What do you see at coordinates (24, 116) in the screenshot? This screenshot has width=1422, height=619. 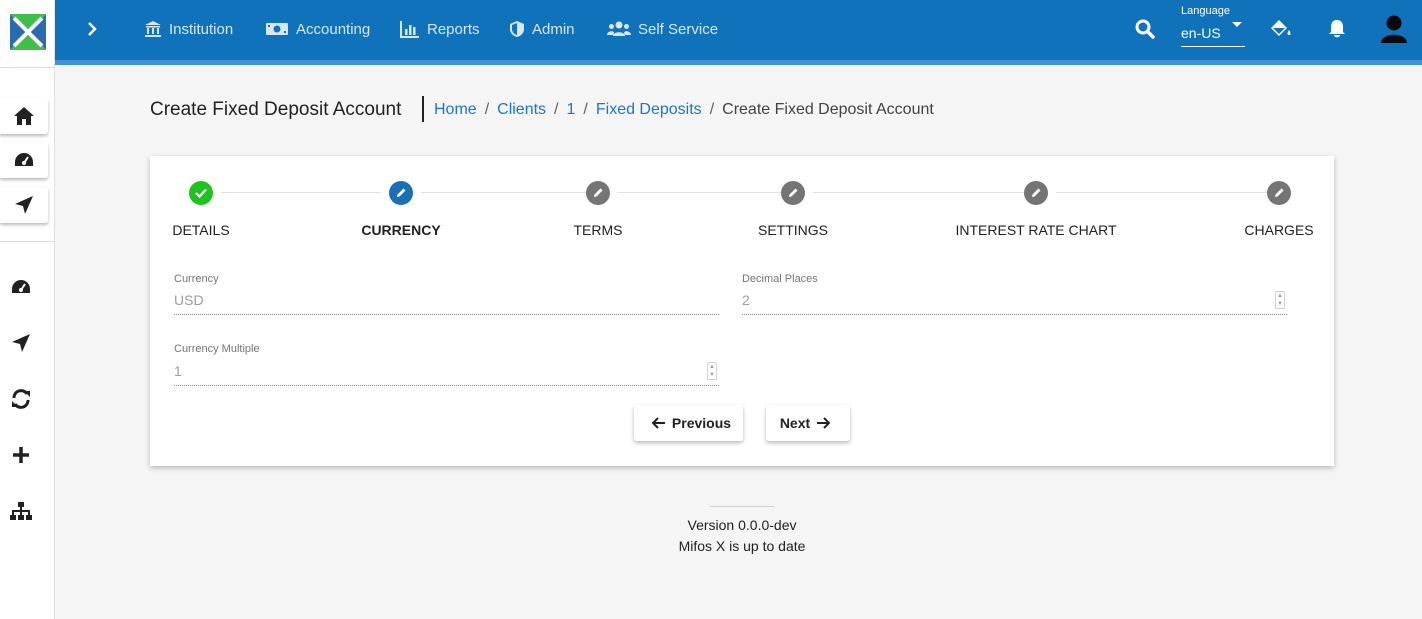 I see `home-icon` at bounding box center [24, 116].